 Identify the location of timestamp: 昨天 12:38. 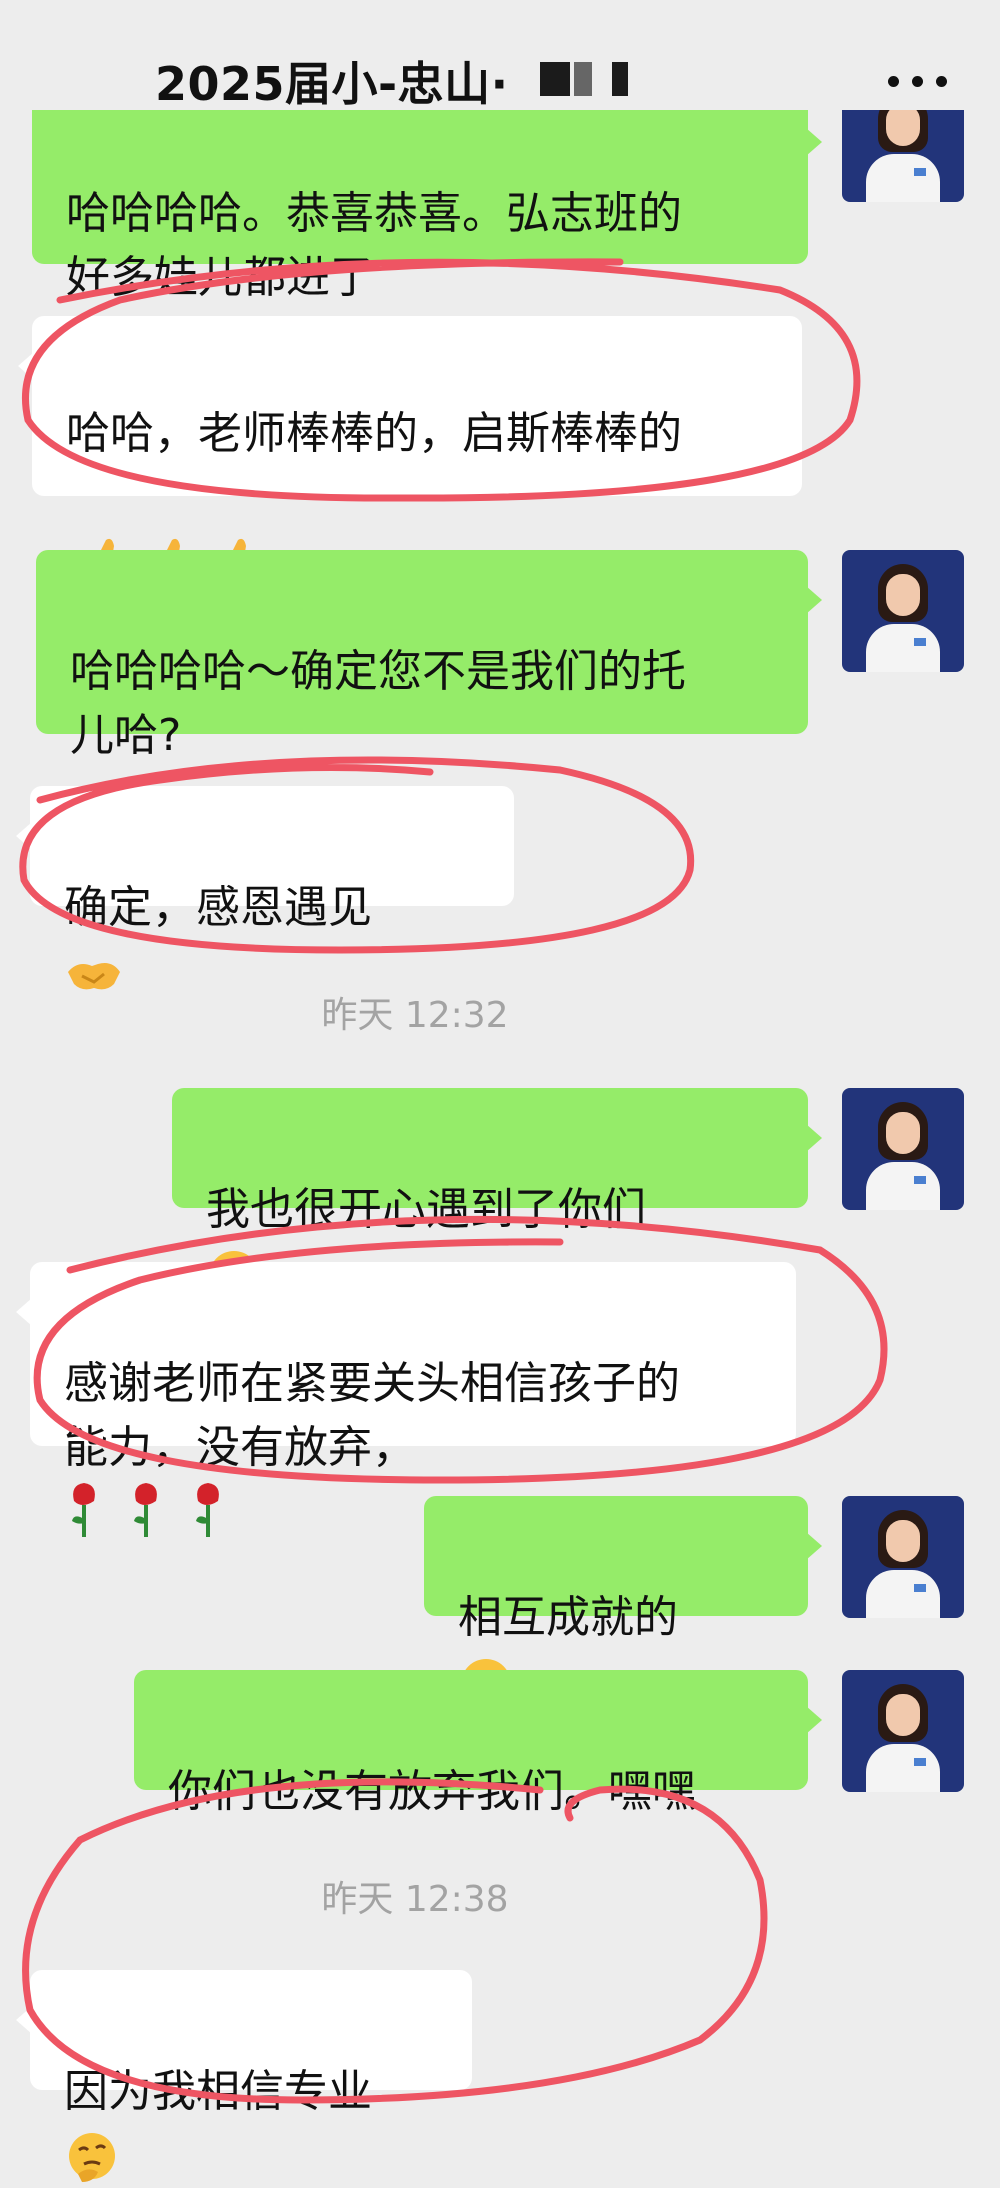
(415, 1899).